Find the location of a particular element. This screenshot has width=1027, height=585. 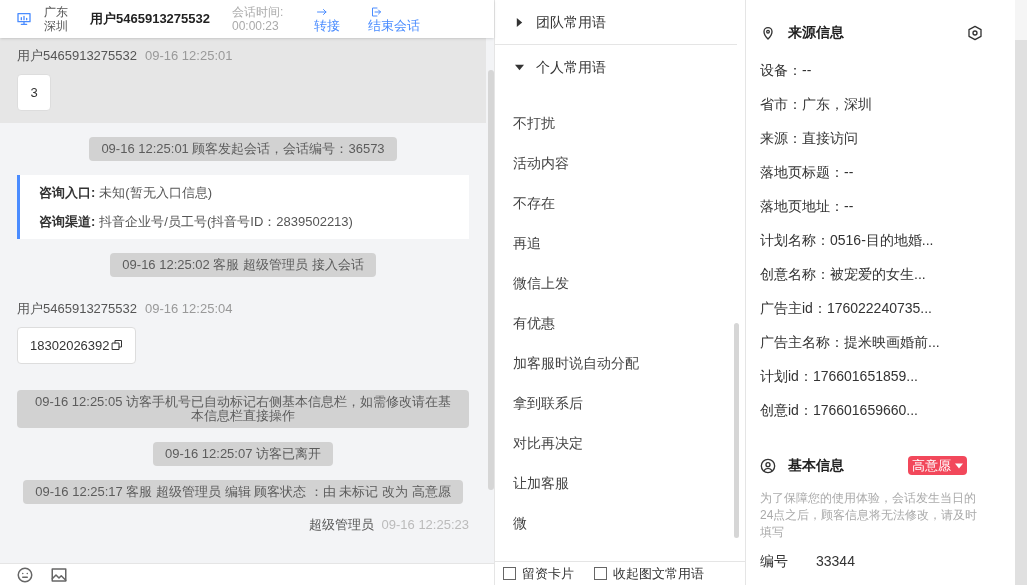

phrase-item: 不打扰 is located at coordinates (534, 123).